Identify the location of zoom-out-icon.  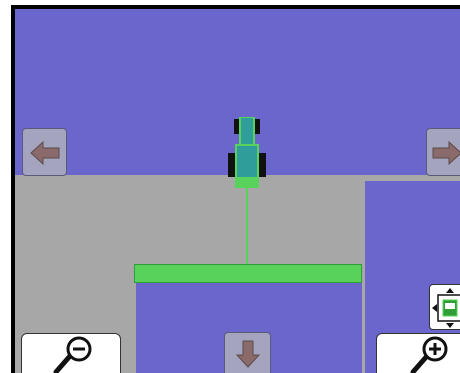
(72, 354).